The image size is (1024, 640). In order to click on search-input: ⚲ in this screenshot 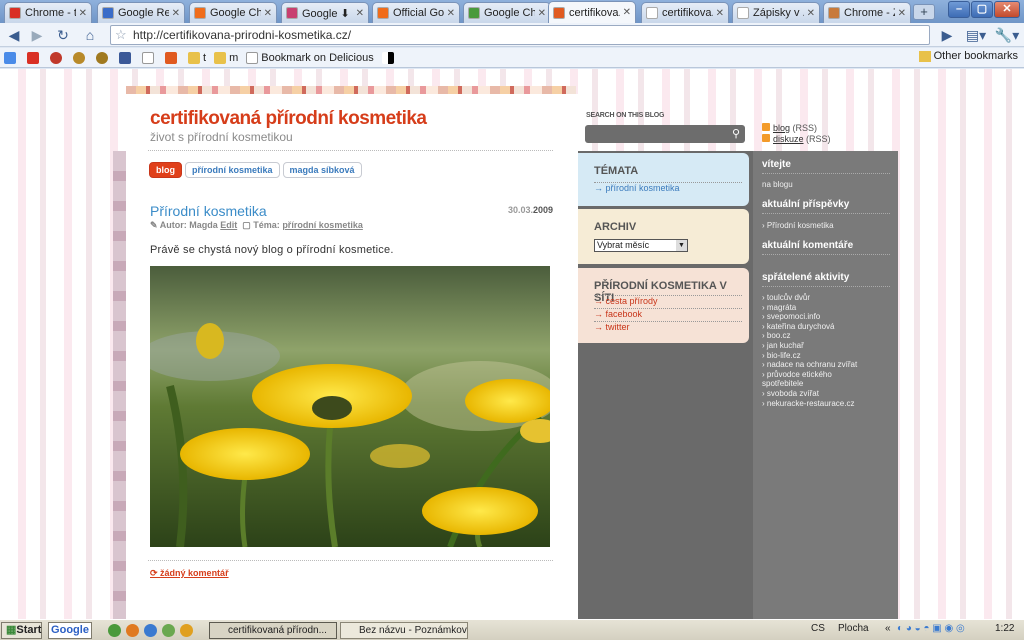, I will do `click(665, 134)`.